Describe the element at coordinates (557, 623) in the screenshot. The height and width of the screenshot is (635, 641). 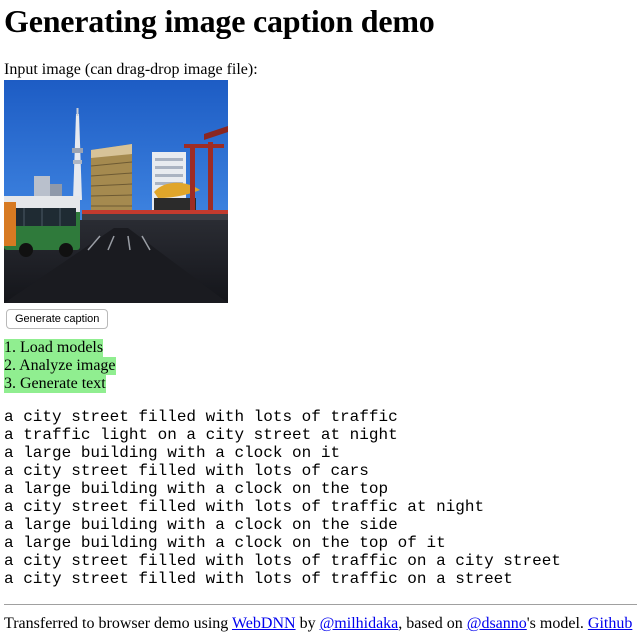
I see `footer-model-text: 's model.` at that location.